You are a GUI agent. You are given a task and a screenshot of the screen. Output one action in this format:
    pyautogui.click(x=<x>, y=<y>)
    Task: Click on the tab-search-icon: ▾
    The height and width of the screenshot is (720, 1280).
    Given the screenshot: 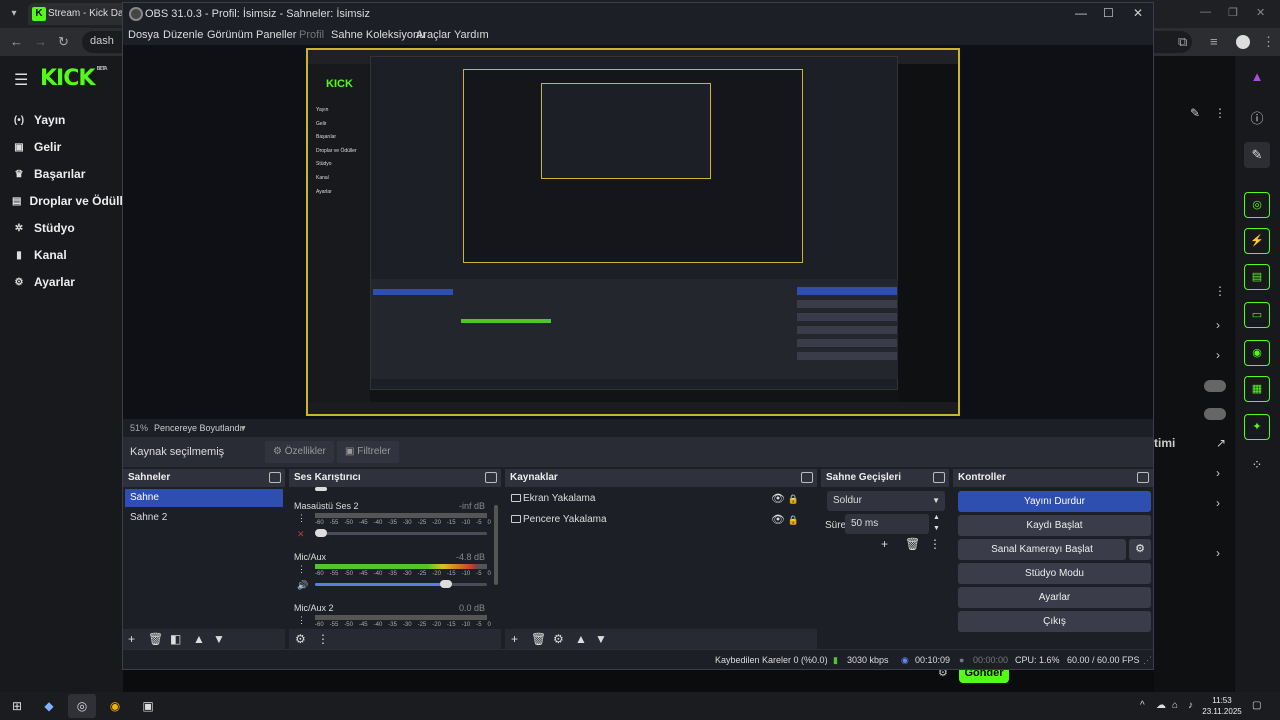 What is the action you would take?
    pyautogui.click(x=14, y=14)
    